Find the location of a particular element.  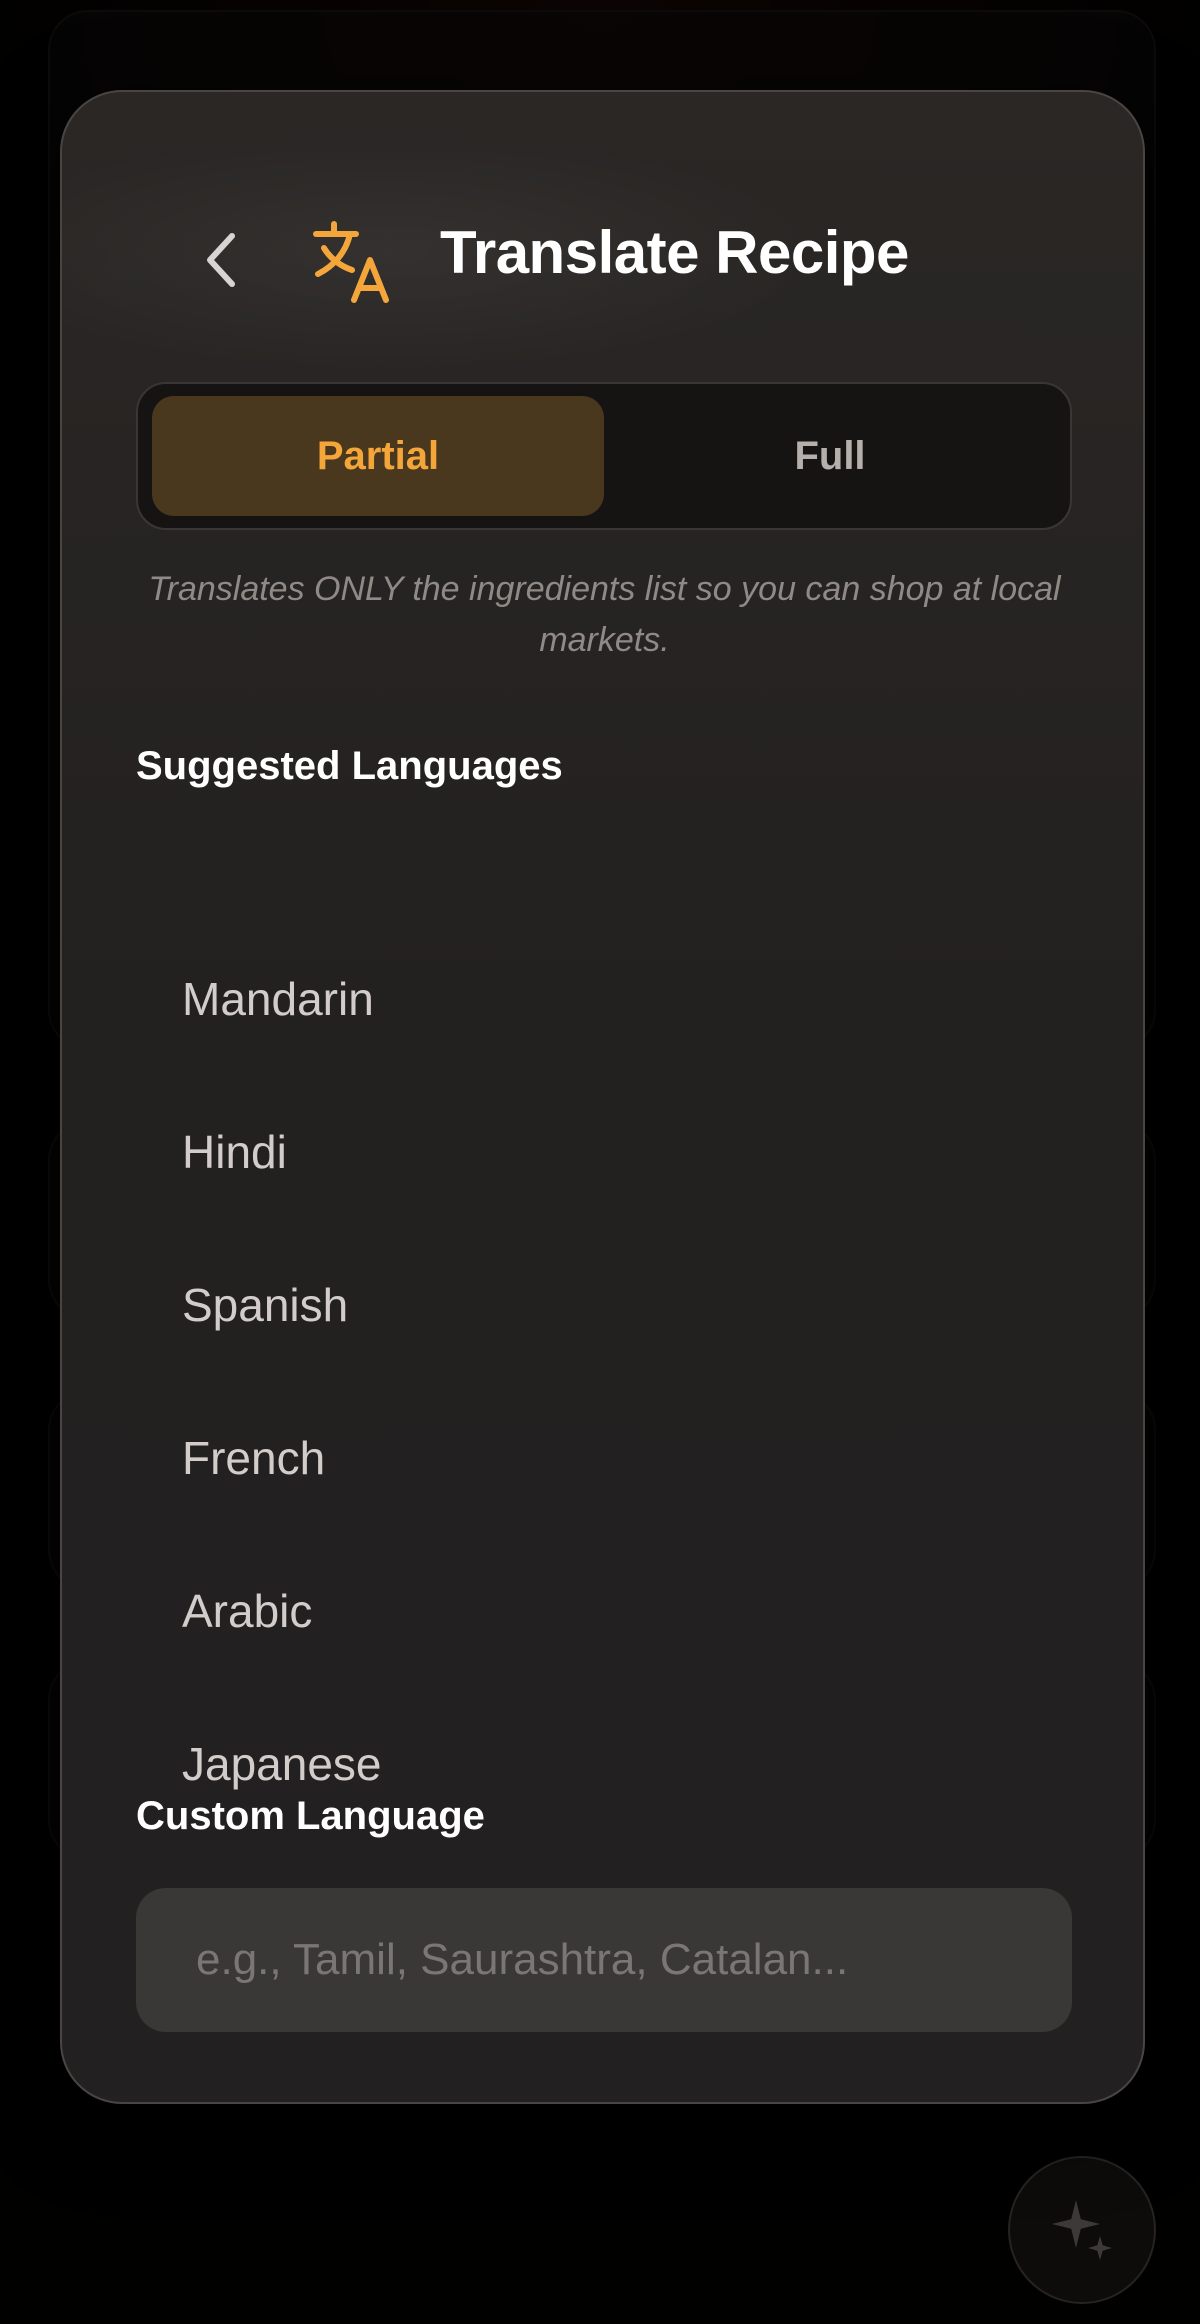

tab-partial: Partial is located at coordinates (378, 456).